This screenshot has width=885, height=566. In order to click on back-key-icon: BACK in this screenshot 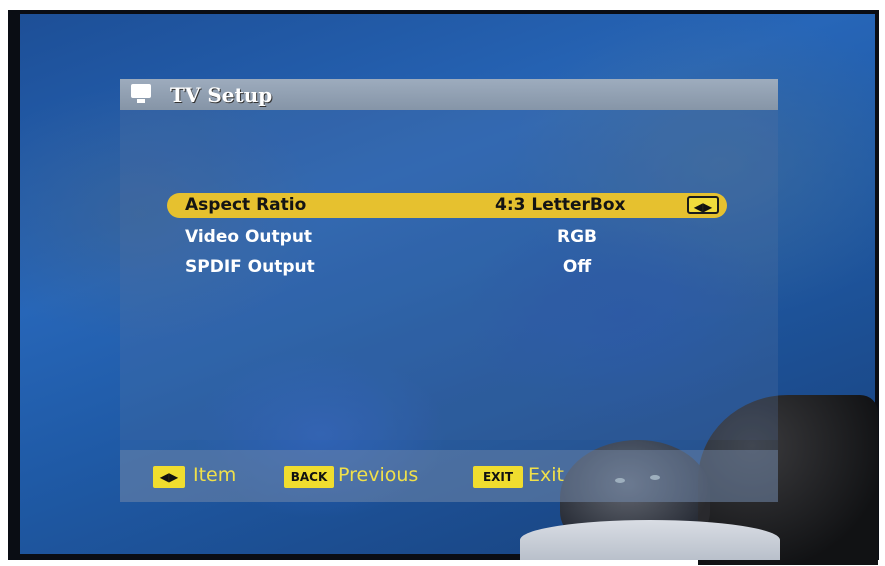, I will do `click(309, 477)`.